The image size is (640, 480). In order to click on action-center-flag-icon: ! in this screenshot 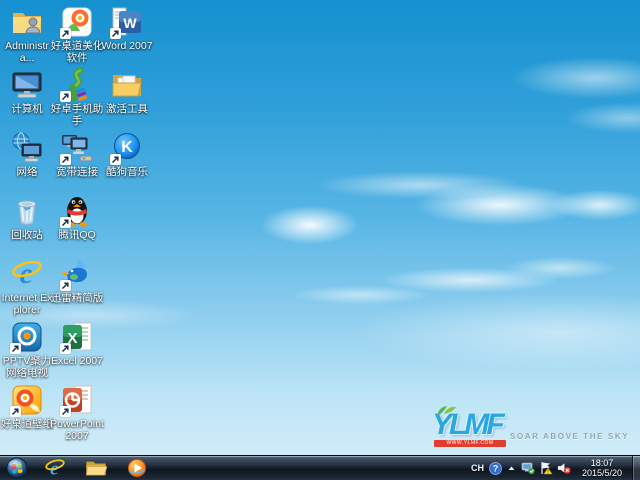, I will do `click(546, 468)`.